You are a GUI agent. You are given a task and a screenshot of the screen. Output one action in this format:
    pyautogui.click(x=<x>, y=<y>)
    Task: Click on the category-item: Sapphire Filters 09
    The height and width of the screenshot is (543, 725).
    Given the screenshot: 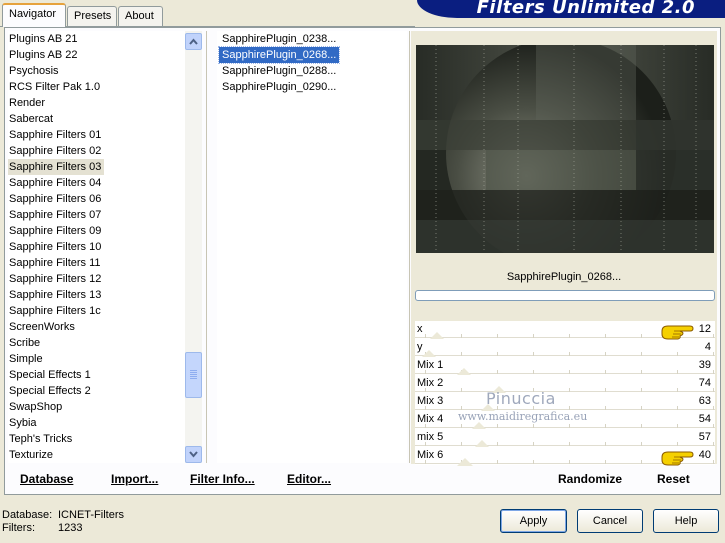 What is the action you would take?
    pyautogui.click(x=56, y=231)
    